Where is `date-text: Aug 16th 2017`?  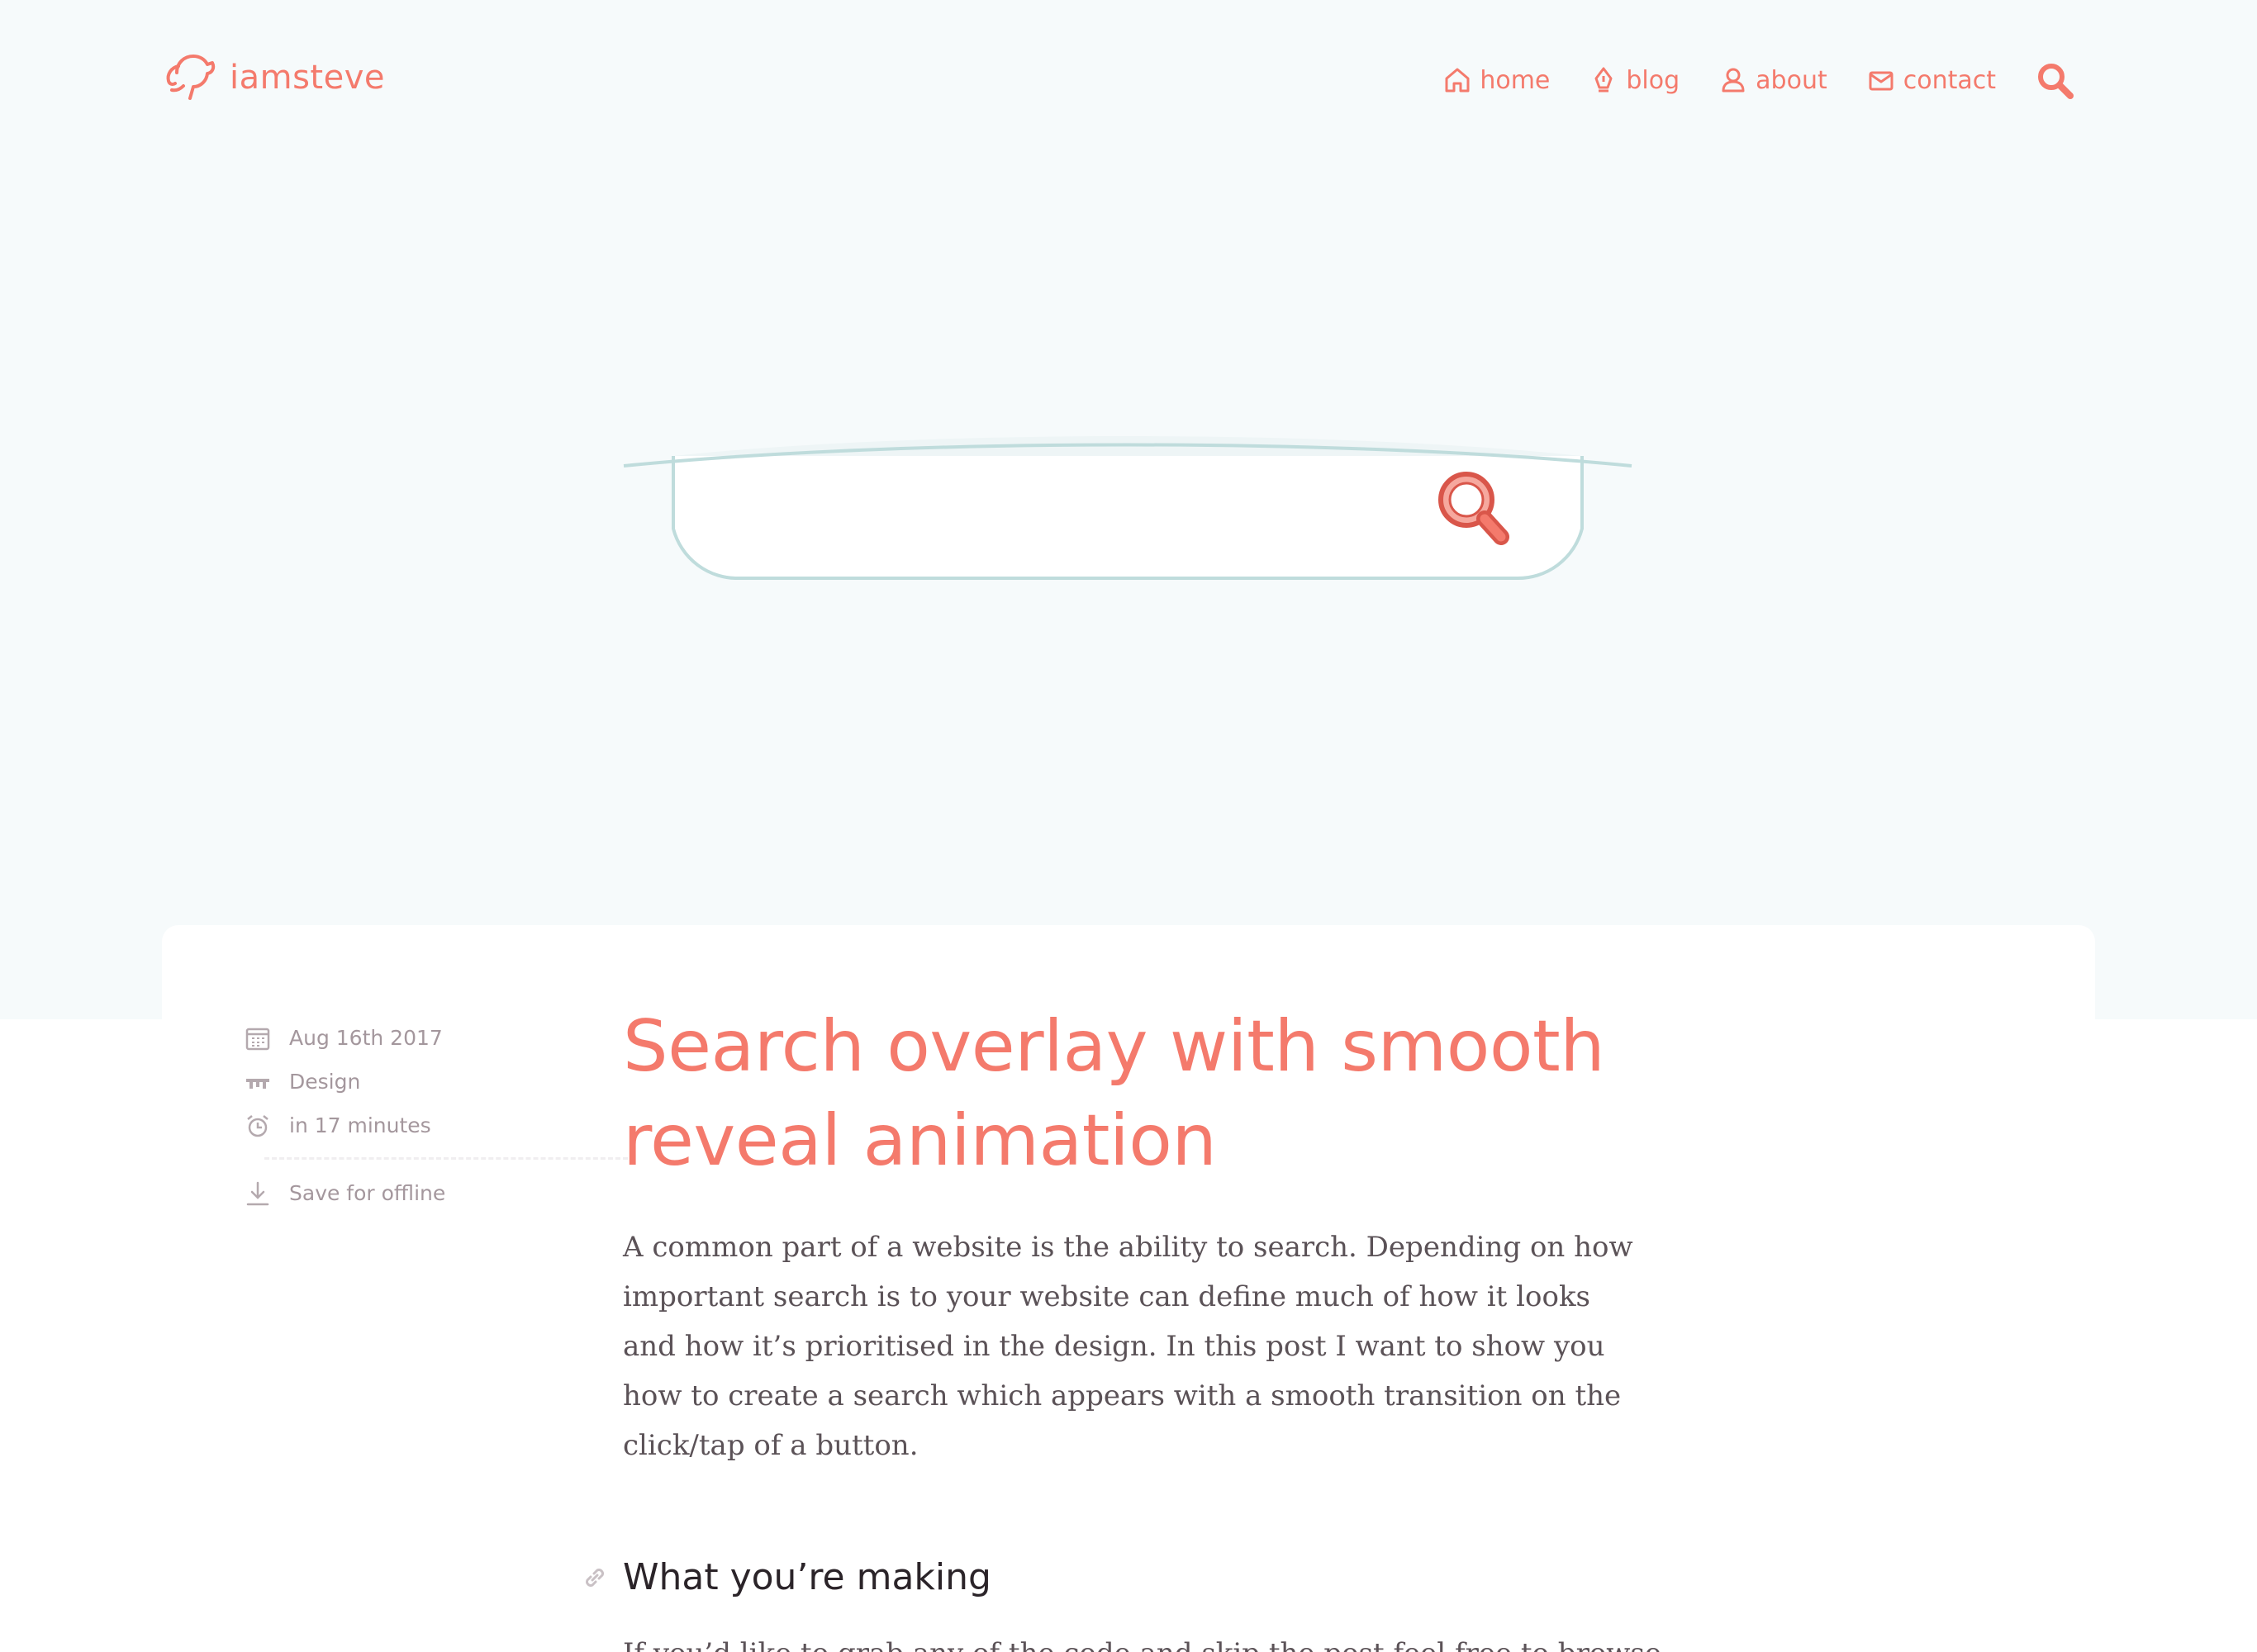 date-text: Aug 16th 2017 is located at coordinates (366, 1038).